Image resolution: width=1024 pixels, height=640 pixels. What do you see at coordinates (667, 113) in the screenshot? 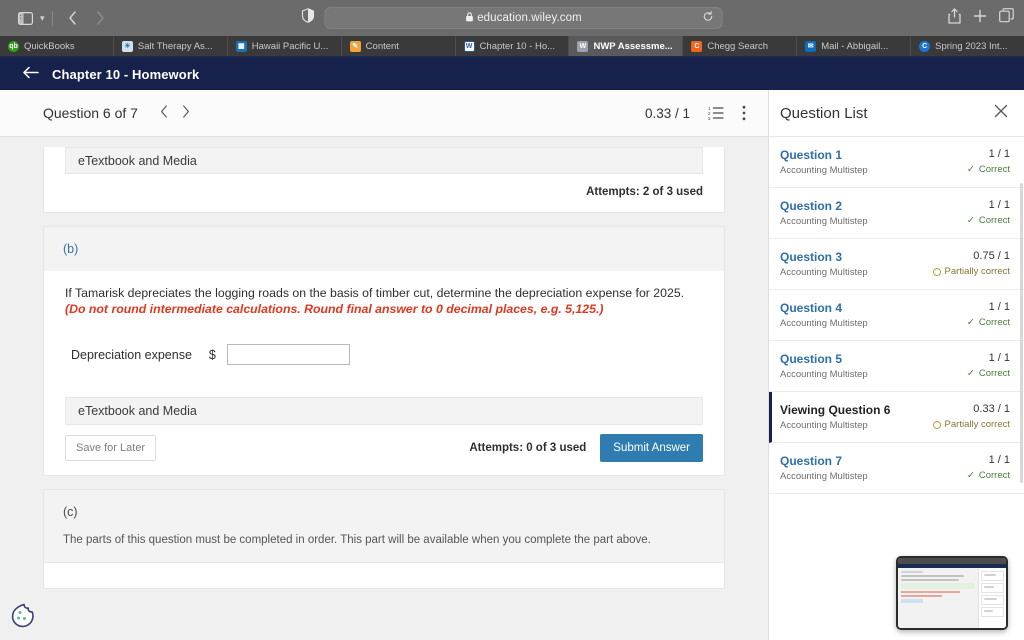
I see `question-score: 0.33 / 1` at bounding box center [667, 113].